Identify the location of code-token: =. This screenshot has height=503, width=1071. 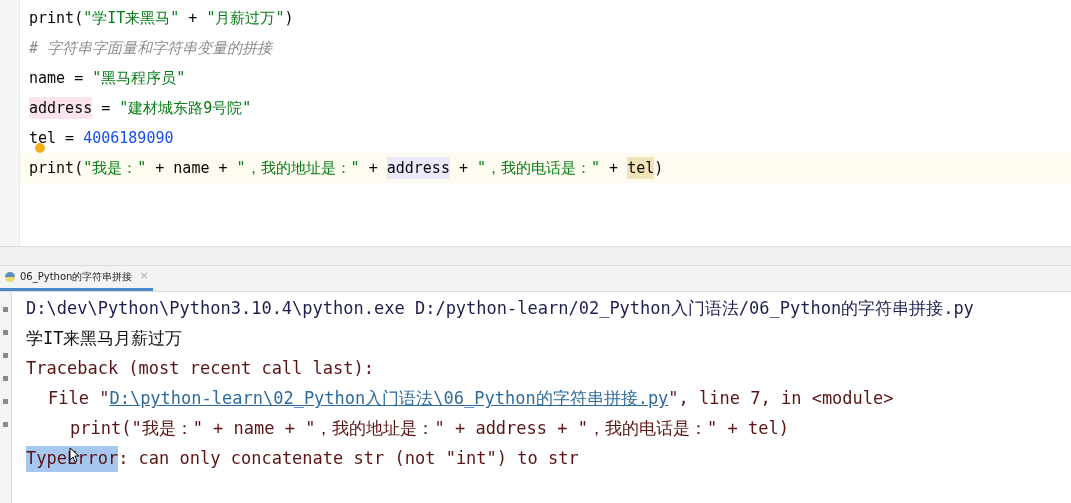
(106, 108).